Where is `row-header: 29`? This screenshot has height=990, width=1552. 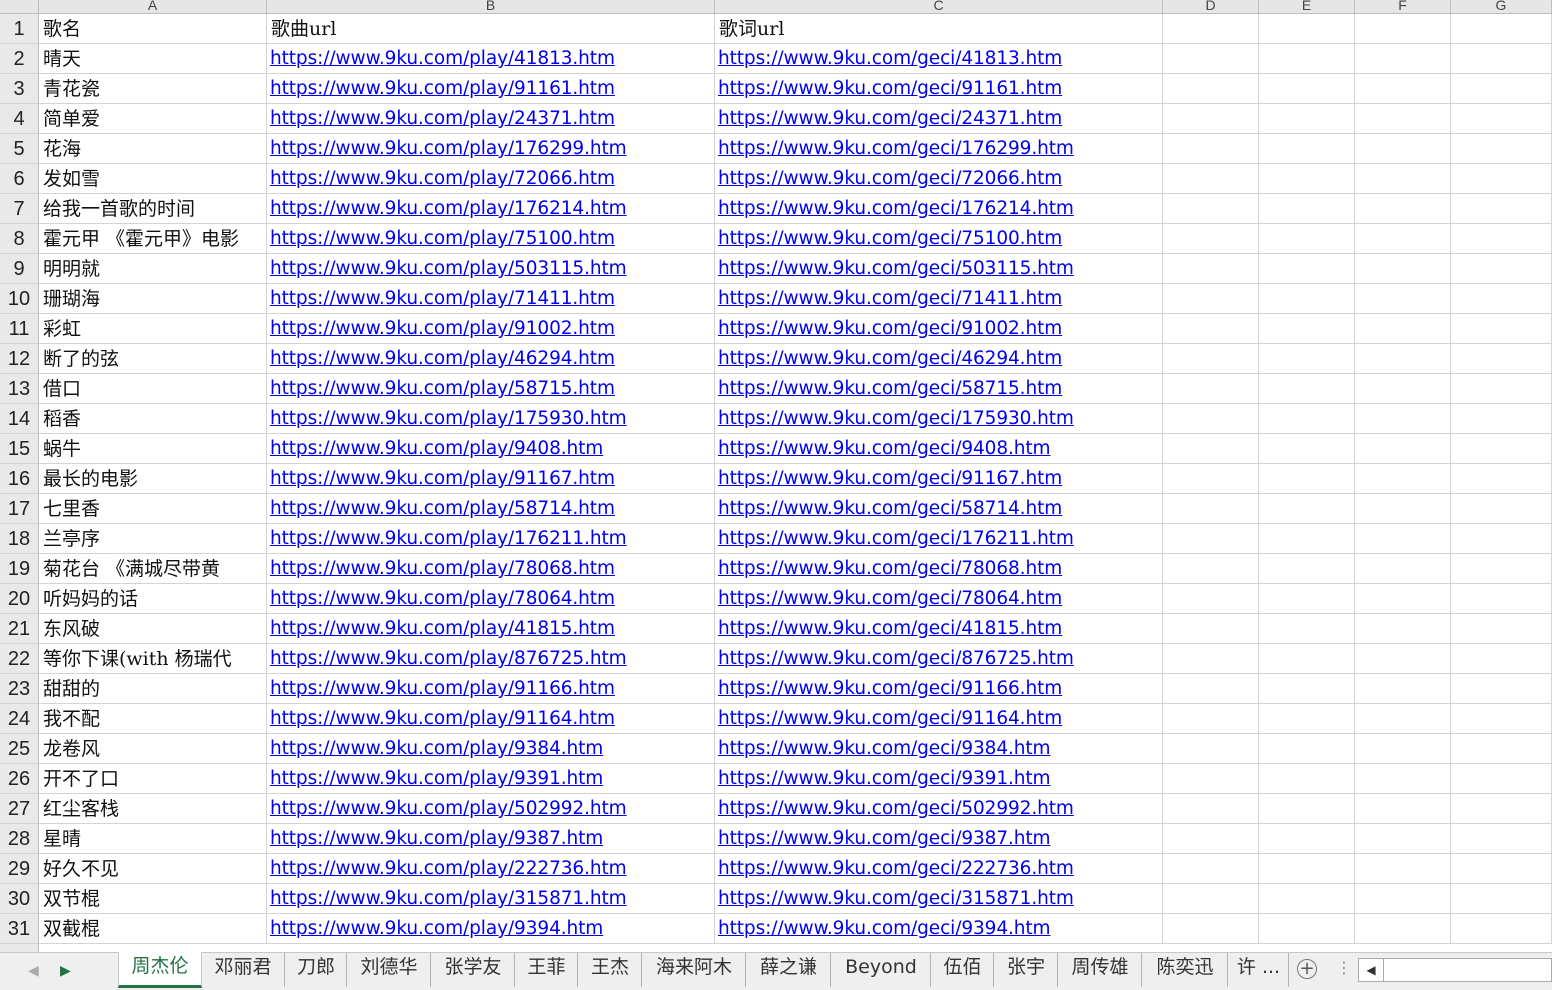 row-header: 29 is located at coordinates (19, 869).